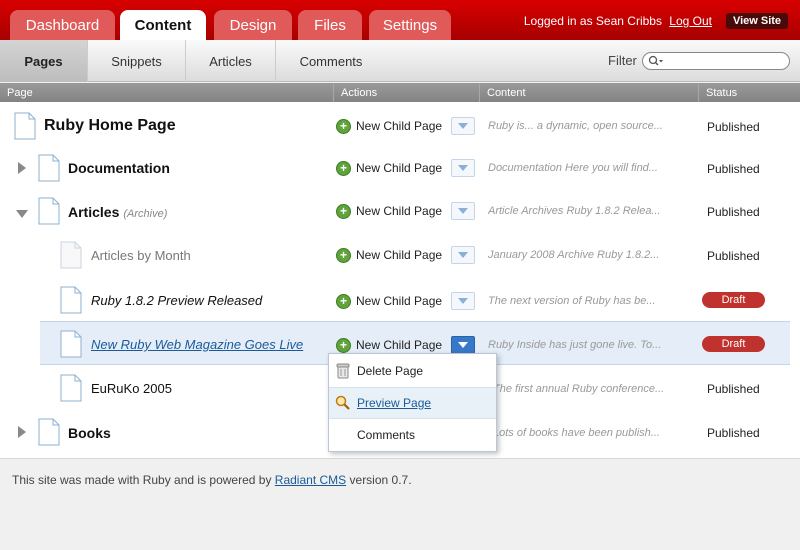  Describe the element at coordinates (253, 25) in the screenshot. I see `tab-design: Design` at that location.